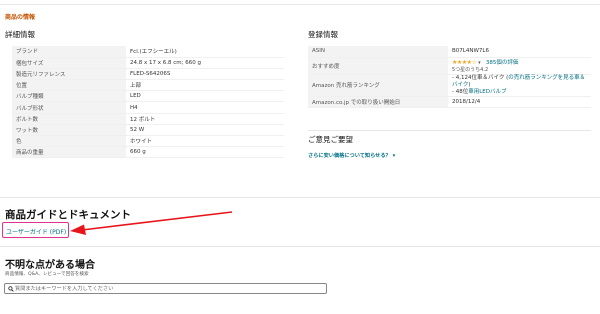 This screenshot has height=314, width=600. Describe the element at coordinates (300, 246) in the screenshot. I see `qa-divider` at that location.